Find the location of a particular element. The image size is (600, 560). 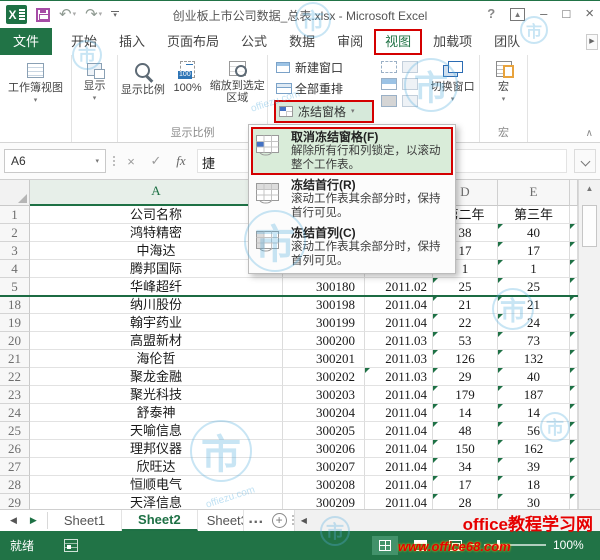

menu-item-unfreeze-panes: 取消冻结窗格(F) 解除所有行和列锁定，以滚动整个工作表。 is located at coordinates (352, 151).